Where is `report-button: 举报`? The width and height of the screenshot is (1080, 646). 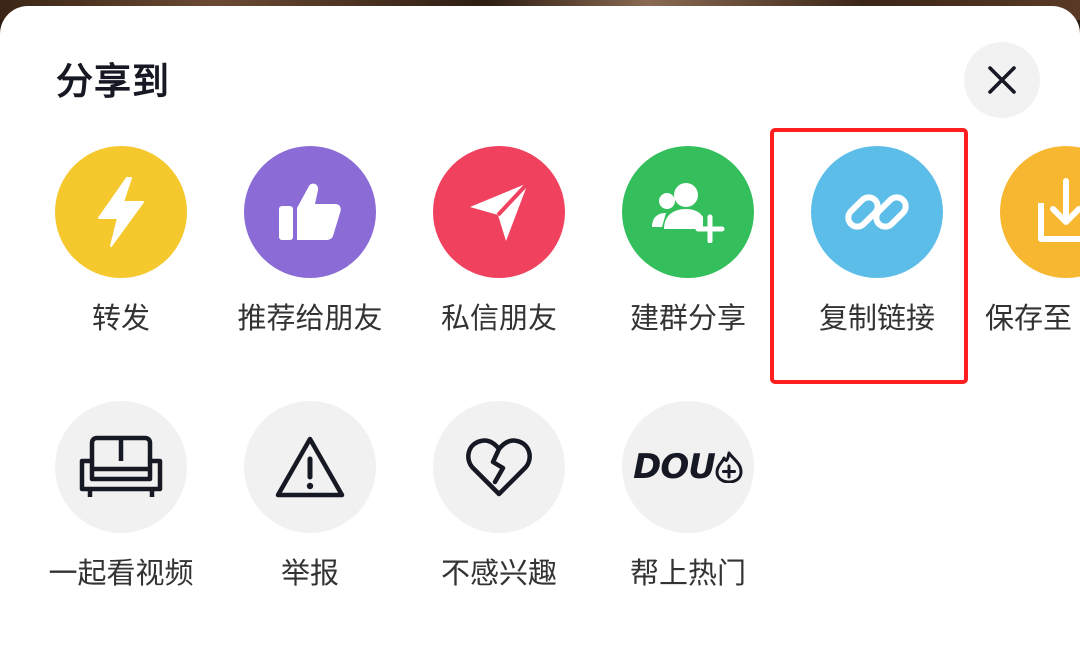
report-button: 举报 is located at coordinates (310, 511).